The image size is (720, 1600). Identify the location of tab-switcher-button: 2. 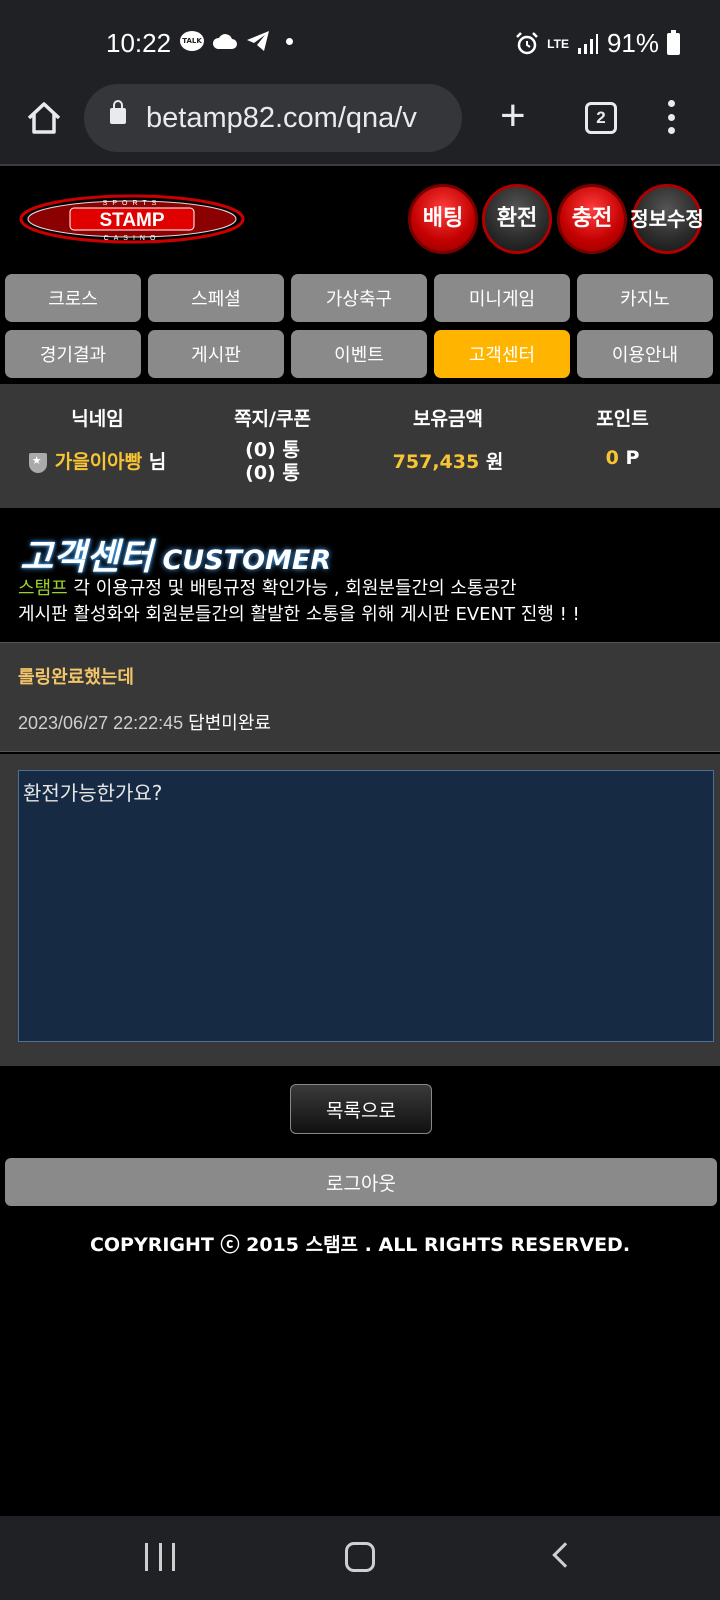
(601, 118).